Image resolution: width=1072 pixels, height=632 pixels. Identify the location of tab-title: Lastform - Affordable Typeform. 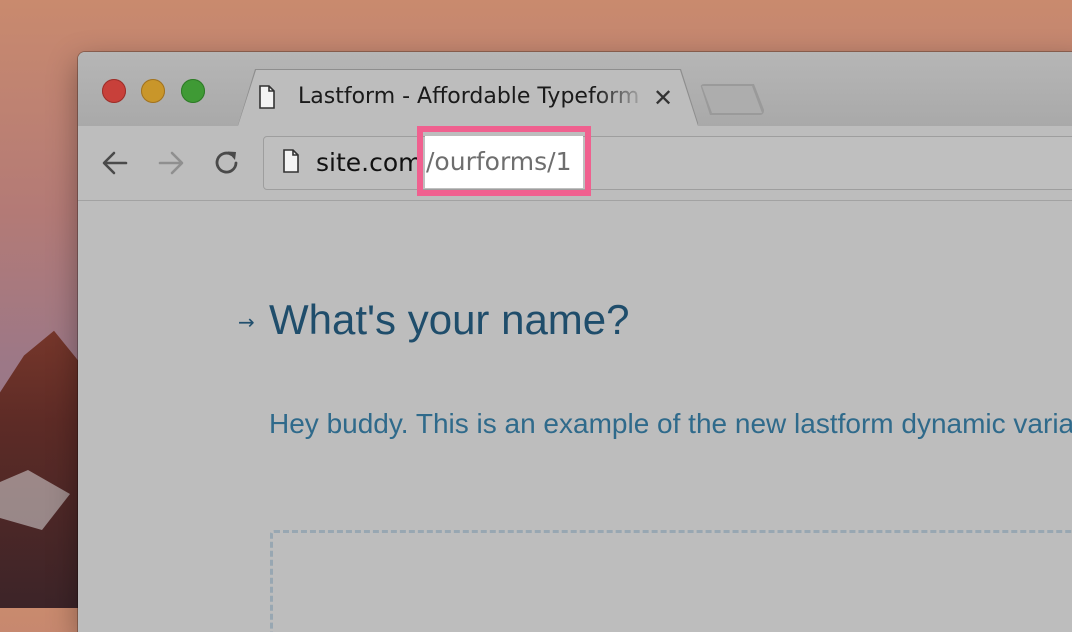
(469, 96).